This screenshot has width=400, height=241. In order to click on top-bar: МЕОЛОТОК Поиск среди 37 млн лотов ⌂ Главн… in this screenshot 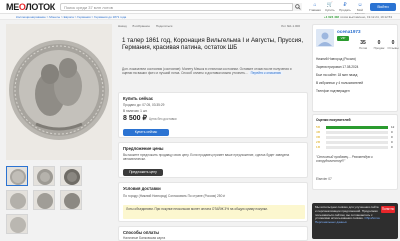, I will do `click(200, 8)`.